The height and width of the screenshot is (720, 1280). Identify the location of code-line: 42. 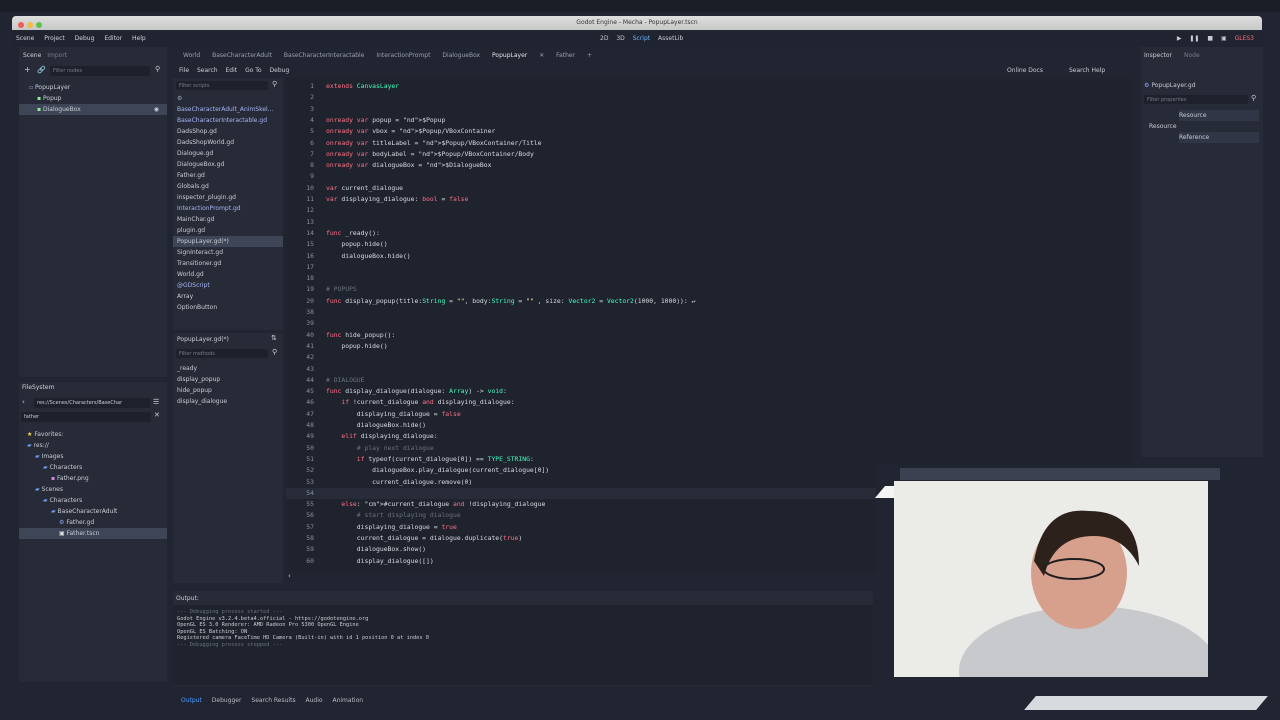
(581, 357).